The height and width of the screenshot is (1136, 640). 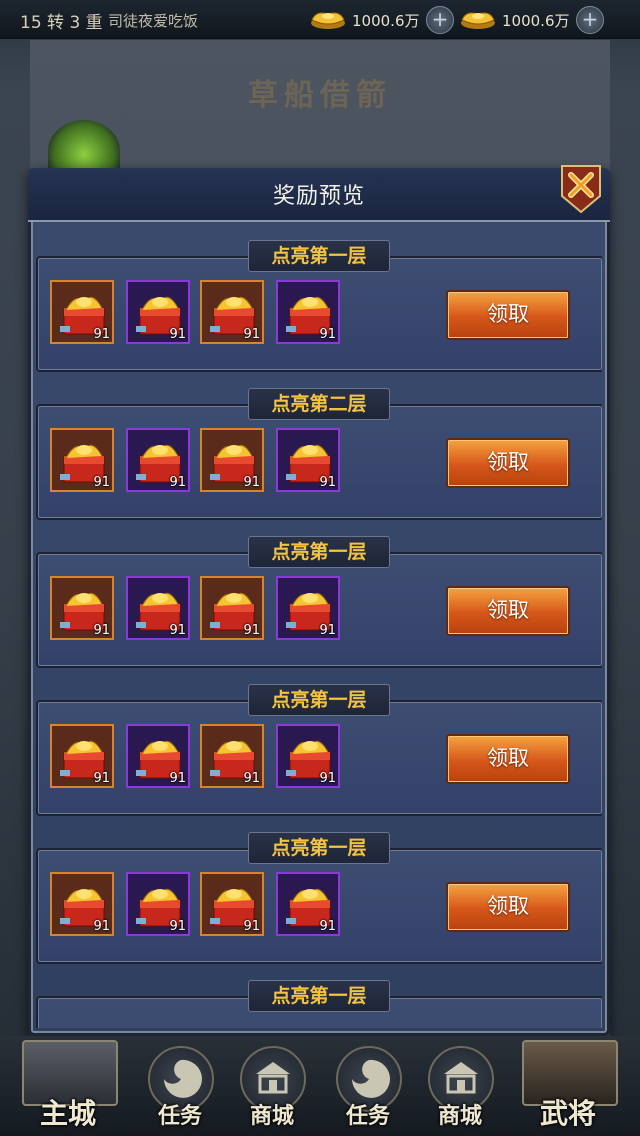 I want to click on bottom-nav: 主城 任务 商城 任务 商城 武将, so click(x=320, y=1086).